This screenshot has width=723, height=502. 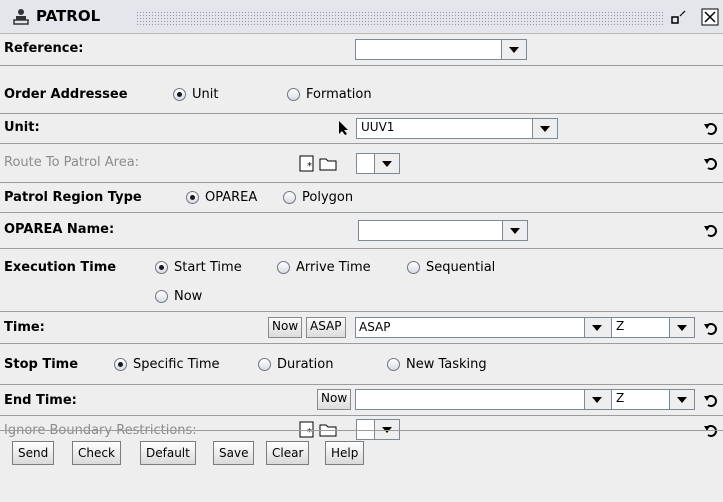 What do you see at coordinates (289, 197) in the screenshot?
I see `radio-polygon-indicator` at bounding box center [289, 197].